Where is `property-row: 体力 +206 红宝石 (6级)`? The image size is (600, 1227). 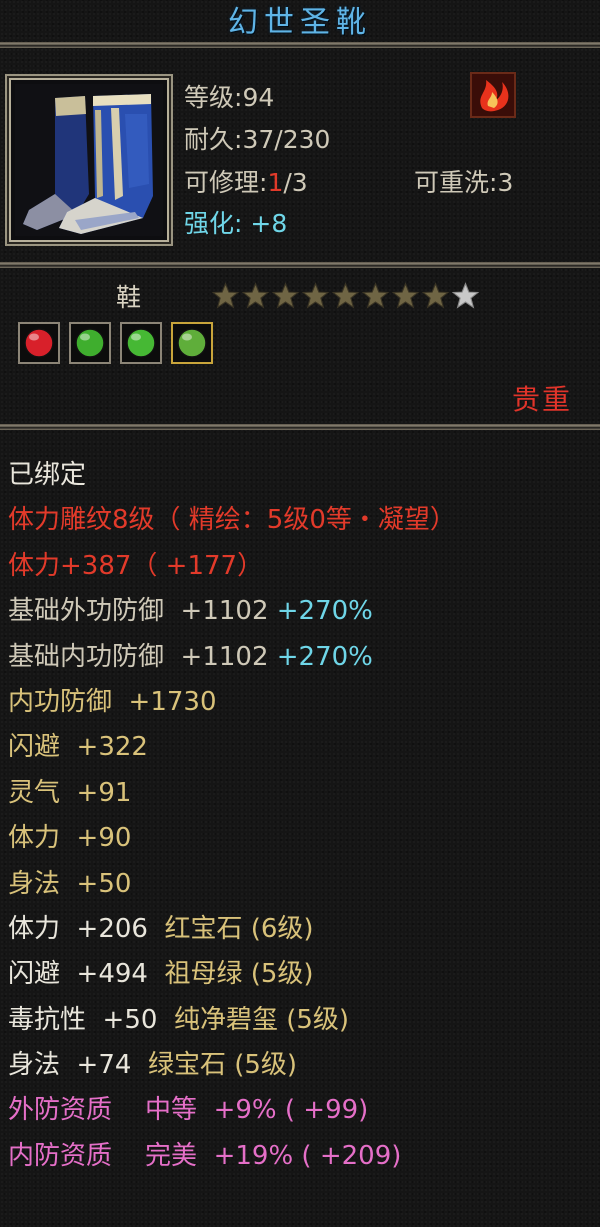 property-row: 体力 +206 红宝石 (6级) is located at coordinates (302, 930).